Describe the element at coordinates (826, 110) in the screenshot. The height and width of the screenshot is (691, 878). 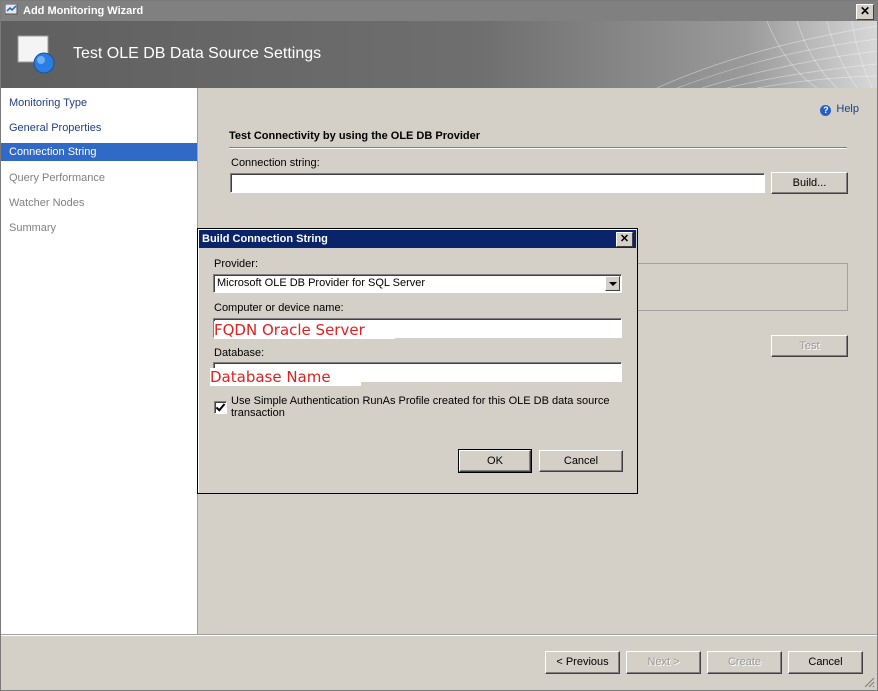
I see `help-icon: ?` at that location.